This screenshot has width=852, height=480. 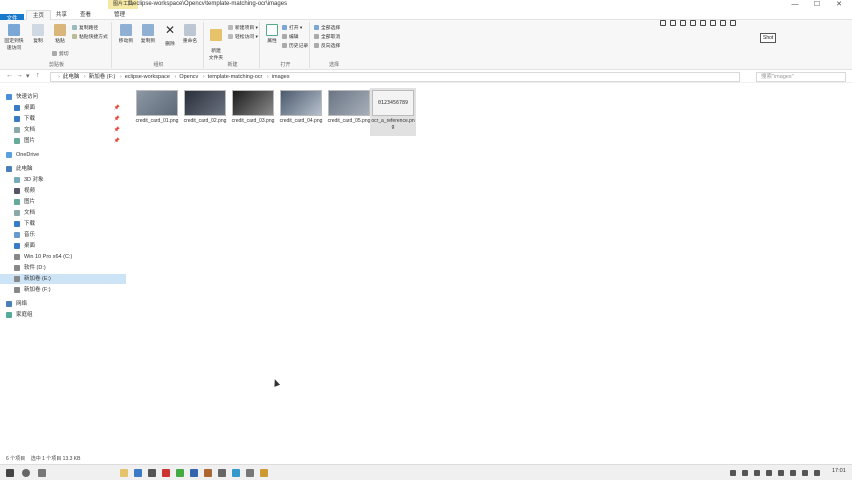 What do you see at coordinates (90, 38) in the screenshot?
I see `paste-shortcut-button: 粘贴快捷方式` at bounding box center [90, 38].